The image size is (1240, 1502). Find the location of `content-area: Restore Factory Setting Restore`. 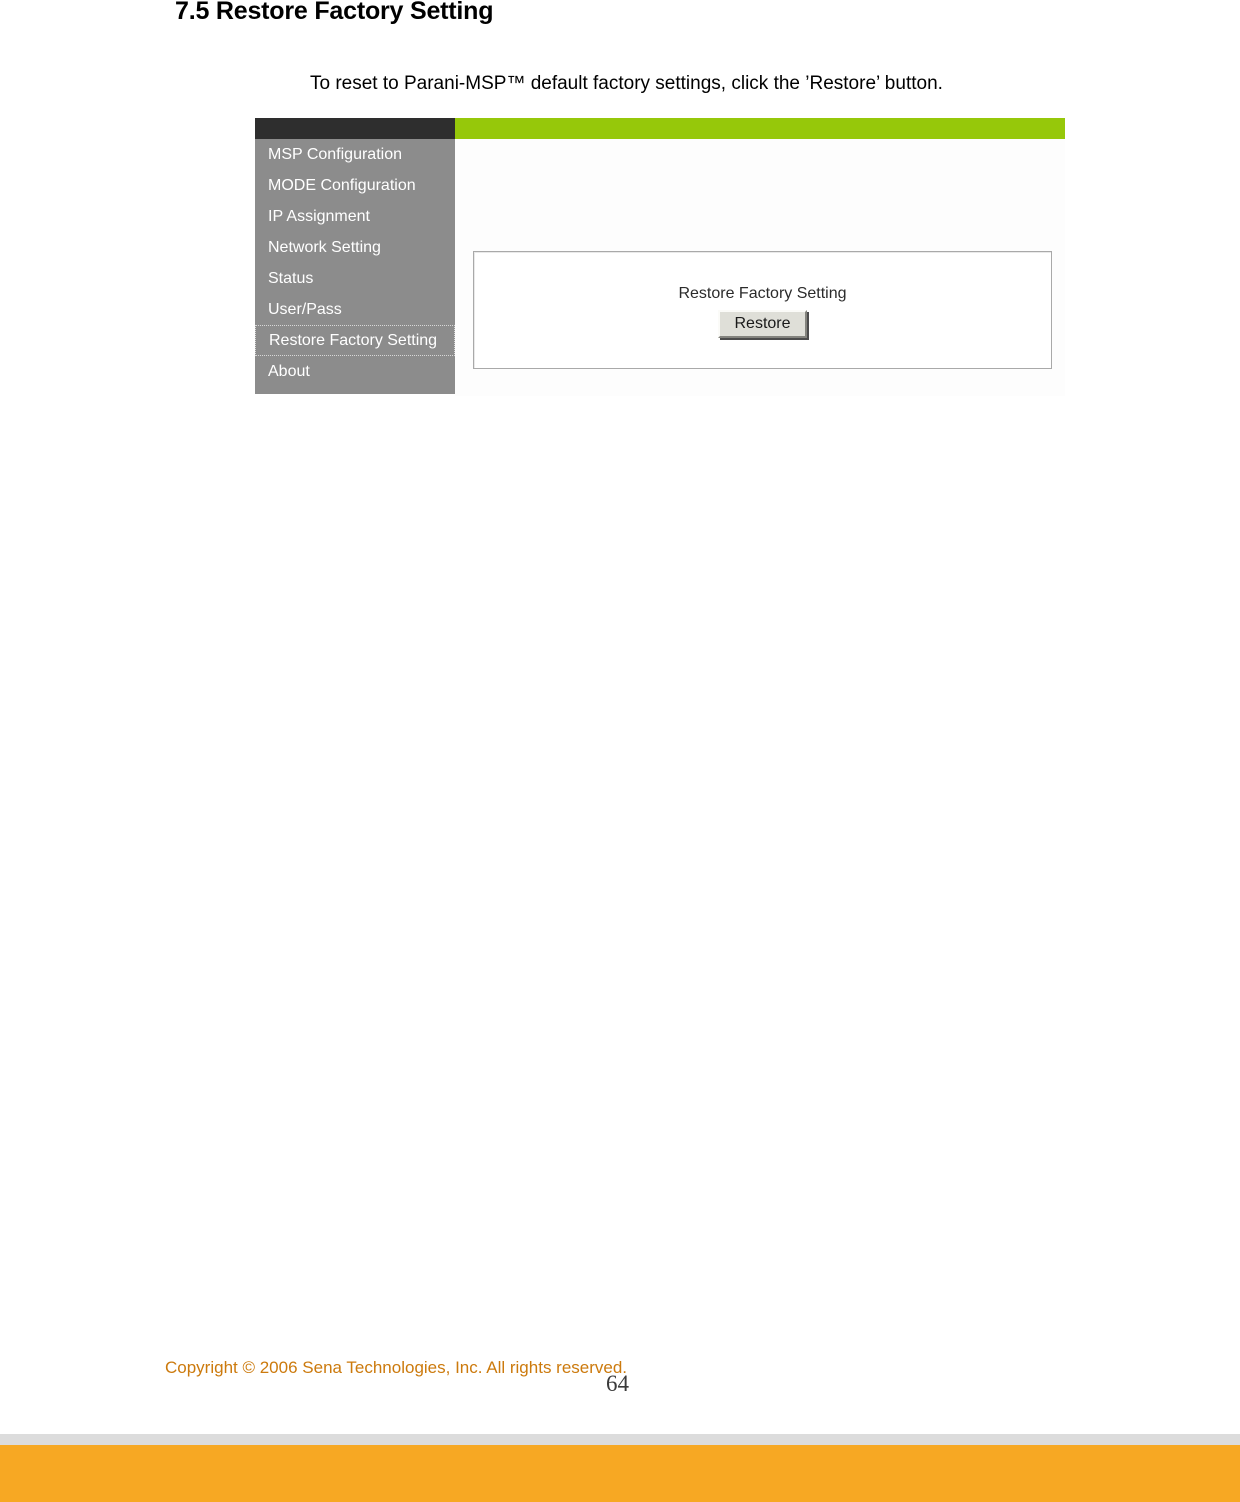

content-area: Restore Factory Setting Restore is located at coordinates (760, 267).